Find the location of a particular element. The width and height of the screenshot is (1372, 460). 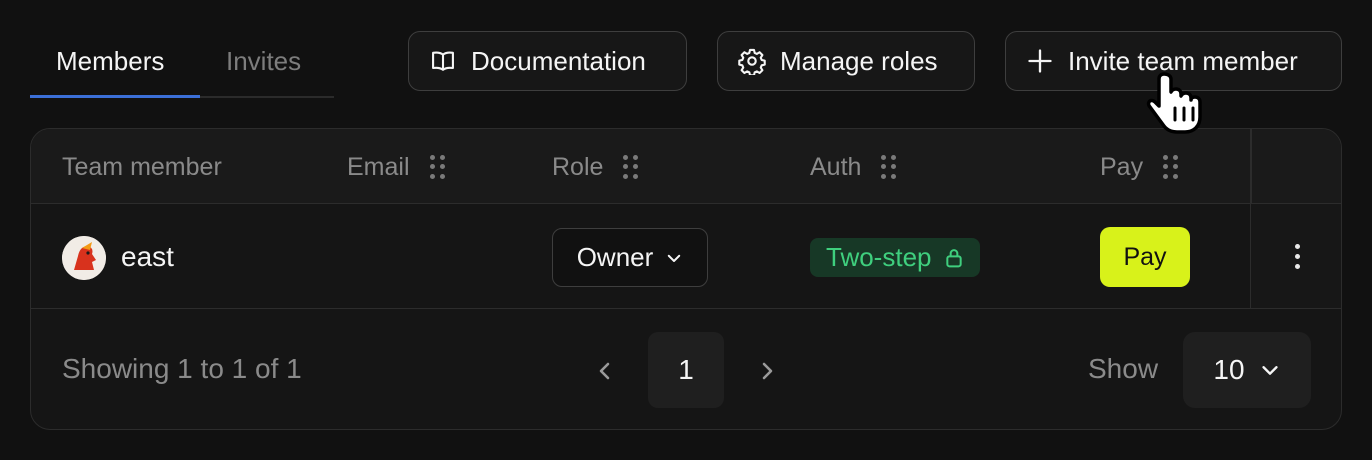

pointer-cursor-icon is located at coordinates (1174, 103).